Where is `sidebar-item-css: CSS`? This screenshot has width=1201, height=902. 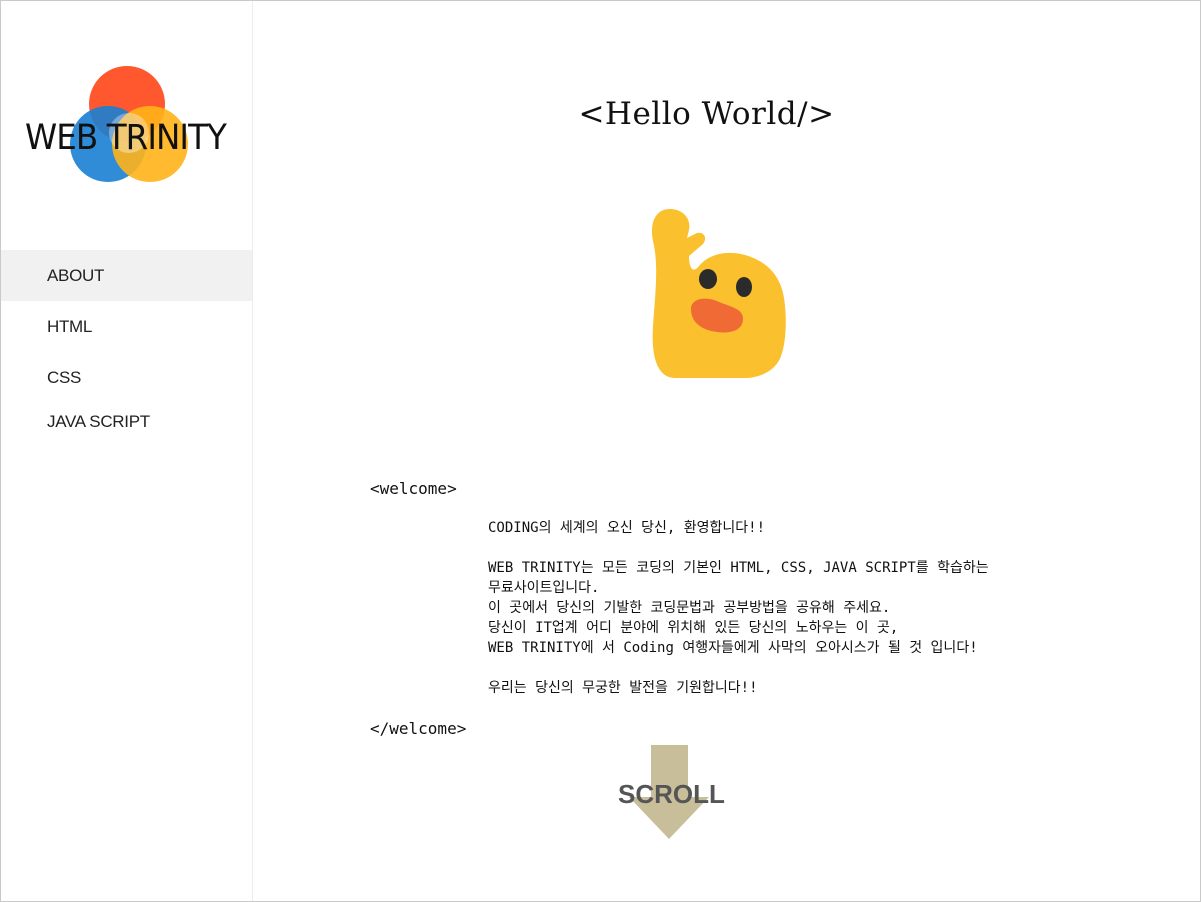
sidebar-item-css: CSS is located at coordinates (126, 377).